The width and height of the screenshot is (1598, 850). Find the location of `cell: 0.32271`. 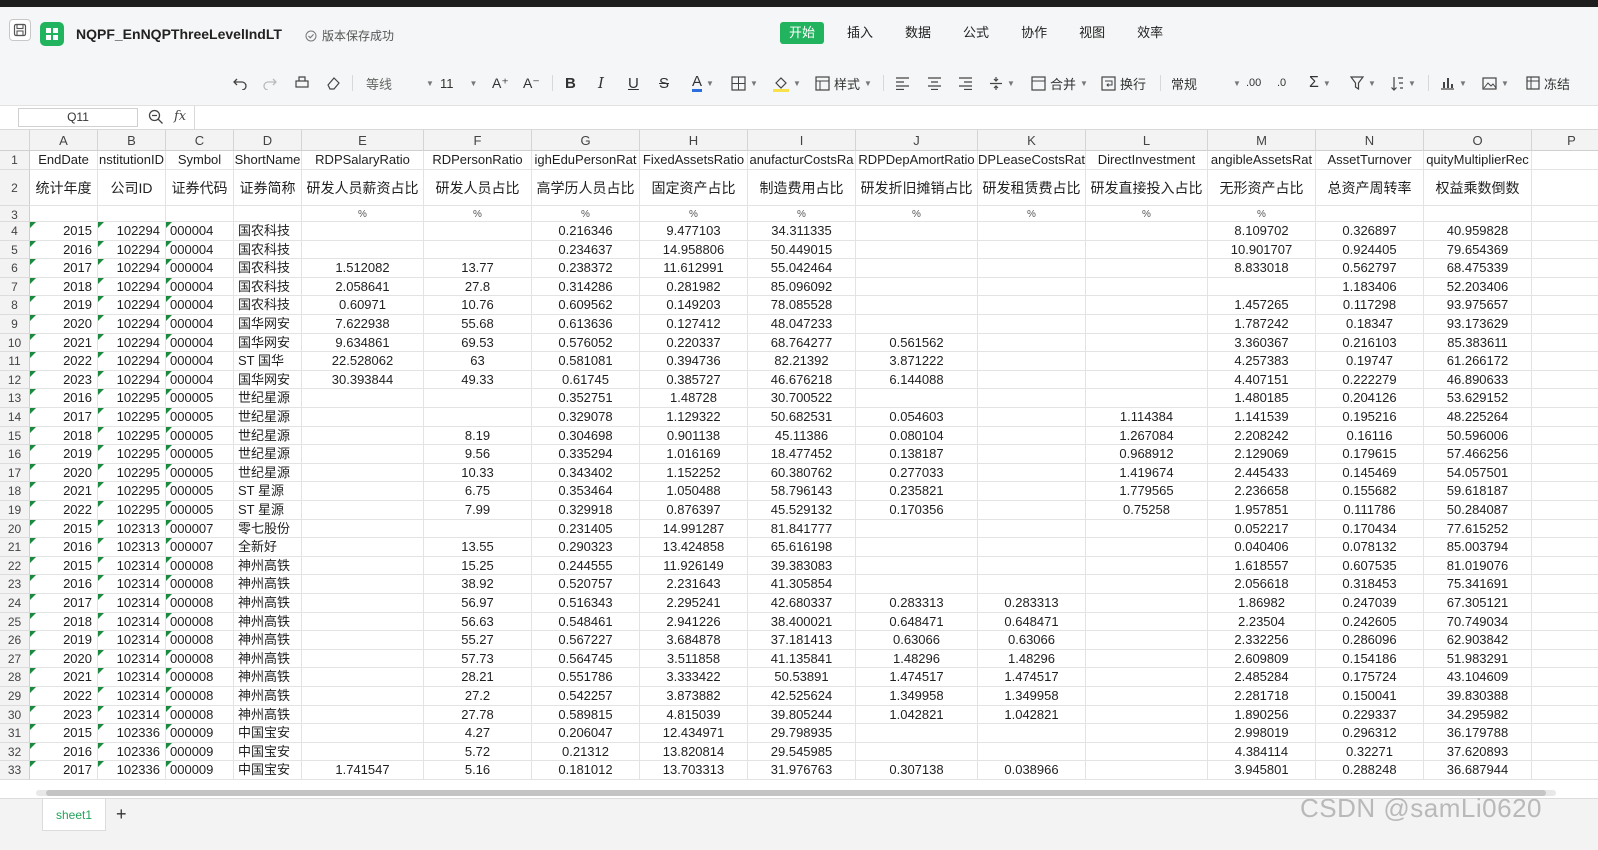

cell: 0.32271 is located at coordinates (1370, 752).